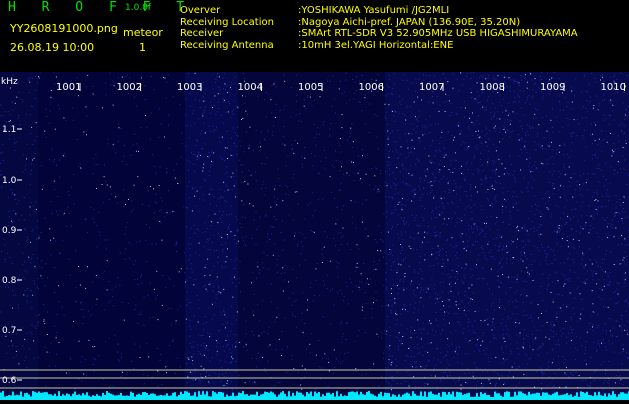 This screenshot has width=629, height=404. I want to click on info-key: Receiving Location, so click(239, 23).